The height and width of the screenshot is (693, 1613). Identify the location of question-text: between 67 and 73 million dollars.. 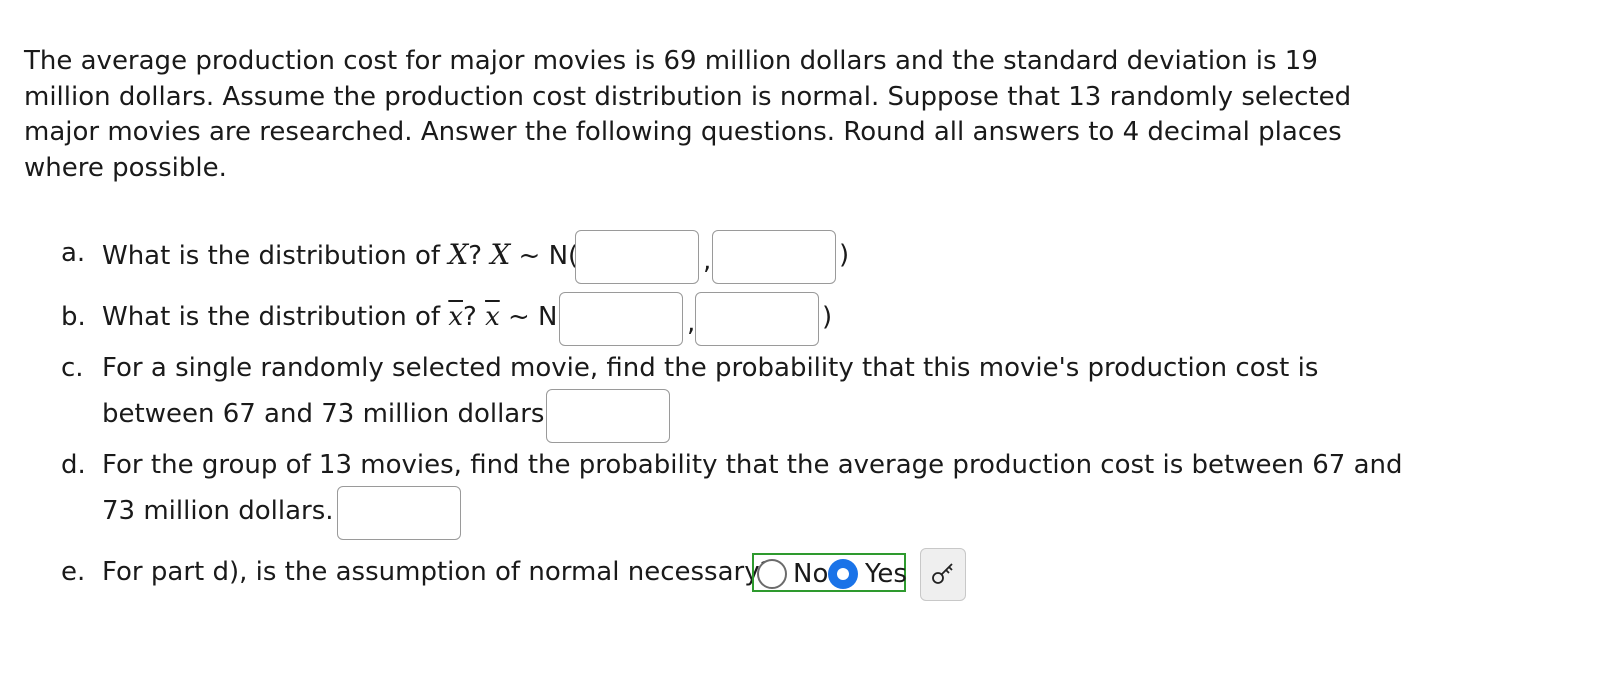
(327, 414).